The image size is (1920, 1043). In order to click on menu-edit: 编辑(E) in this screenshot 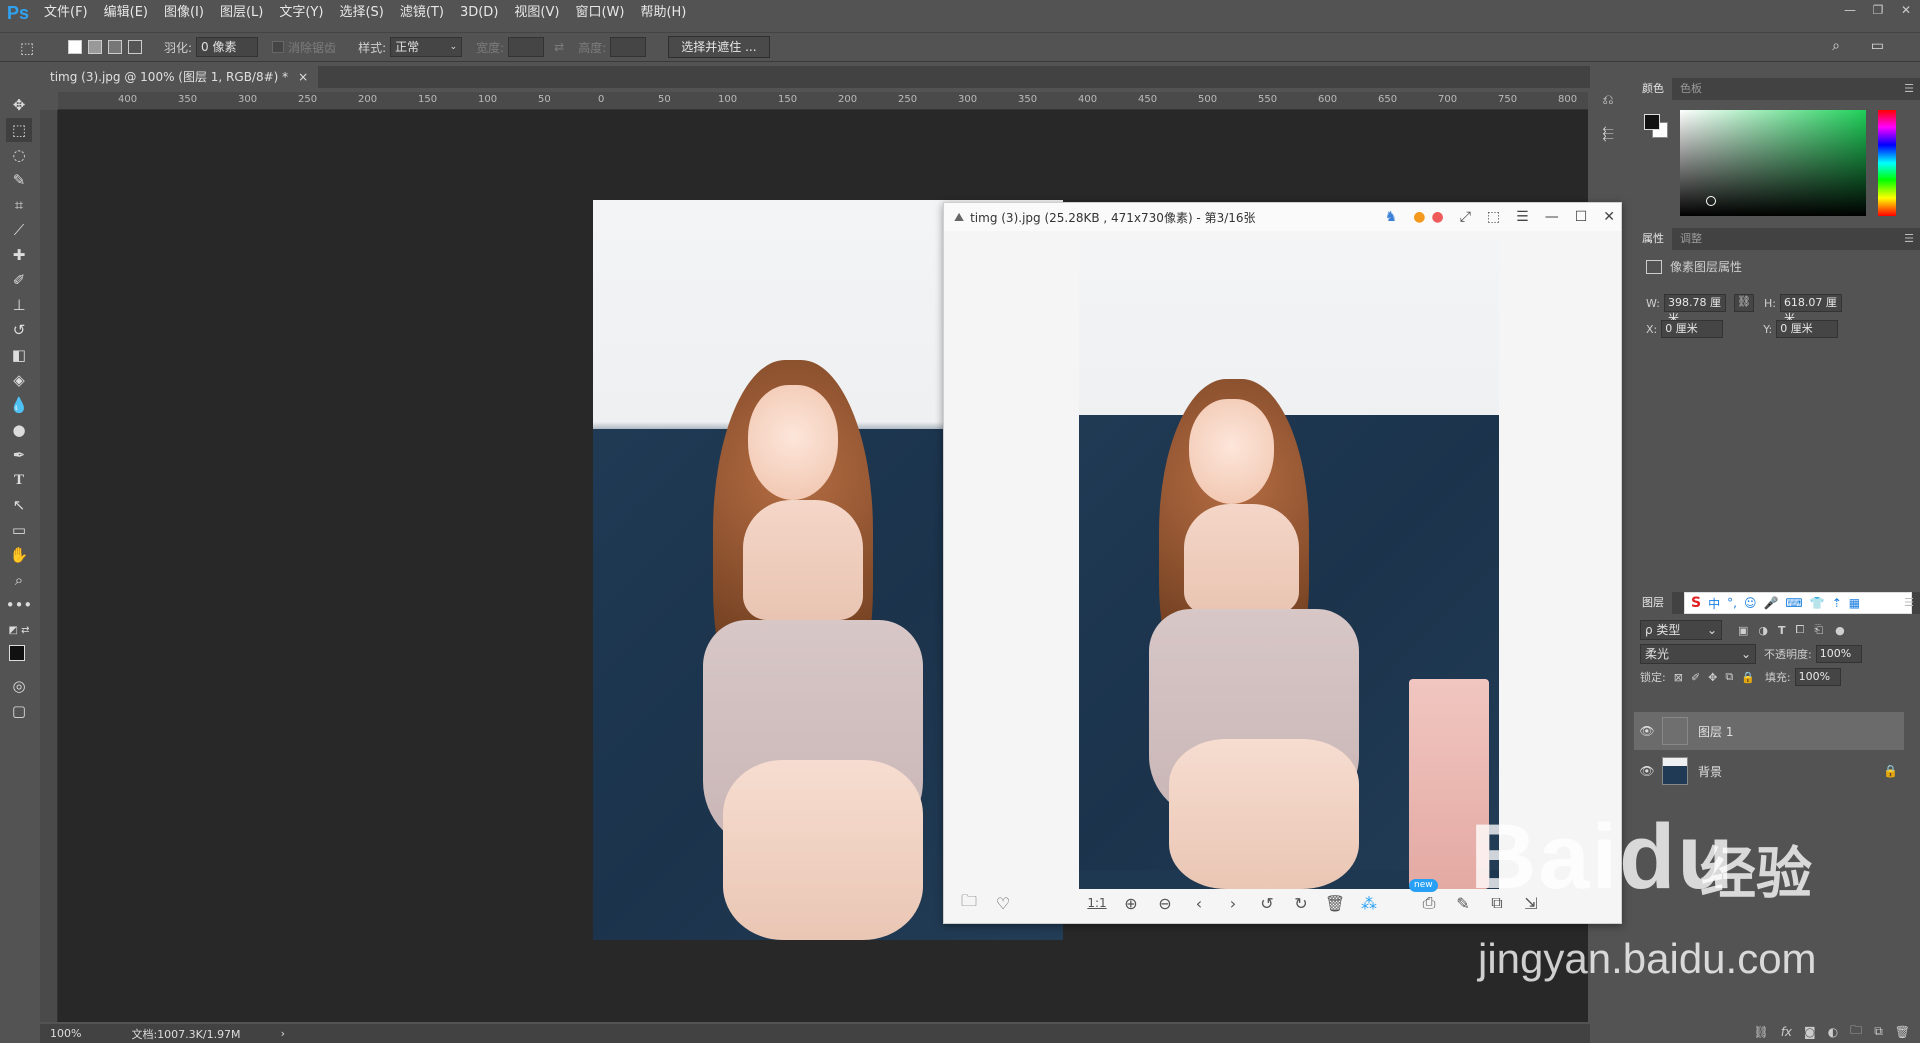, I will do `click(126, 13)`.